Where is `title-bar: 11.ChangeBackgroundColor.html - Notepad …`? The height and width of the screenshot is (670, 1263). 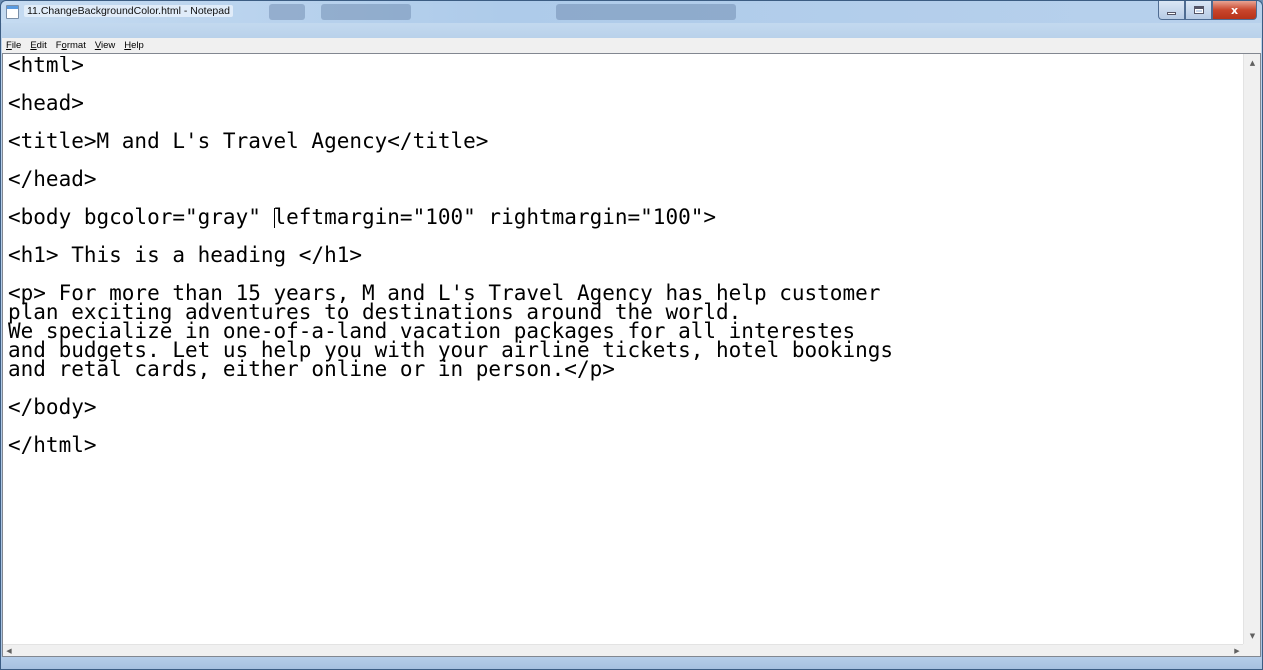
title-bar: 11.ChangeBackgroundColor.html - Notepad … is located at coordinates (631, 12).